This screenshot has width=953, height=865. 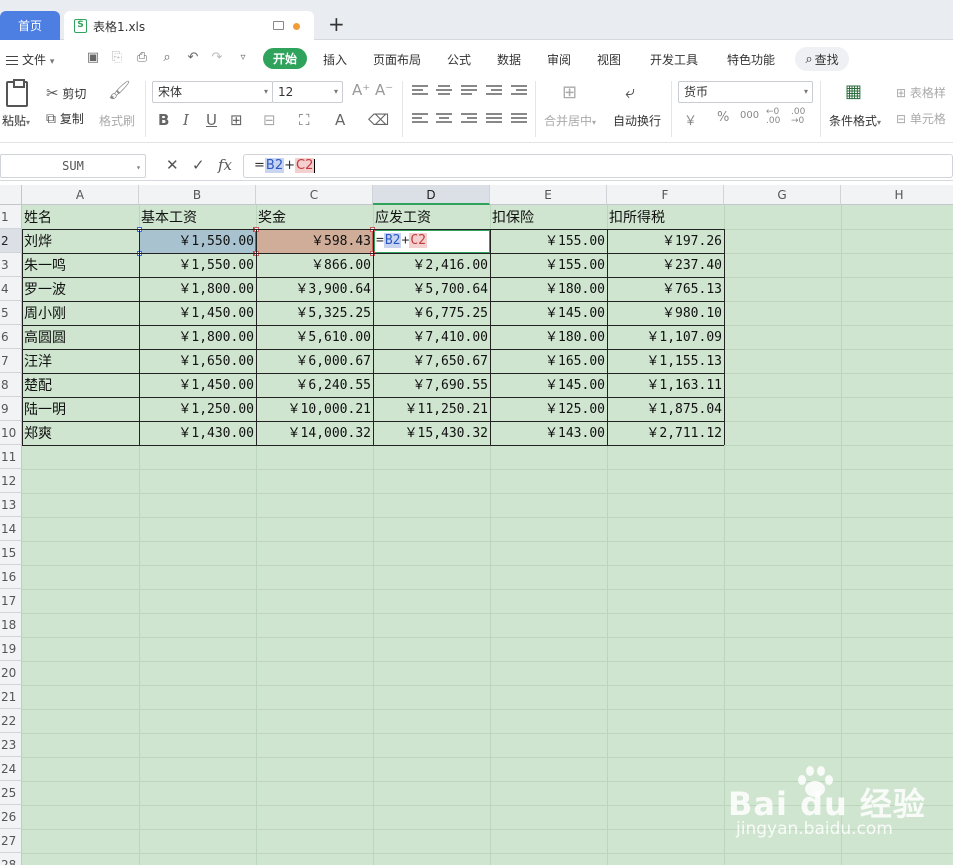 I want to click on amount-cell: ￥10,000.21, so click(x=314, y=409).